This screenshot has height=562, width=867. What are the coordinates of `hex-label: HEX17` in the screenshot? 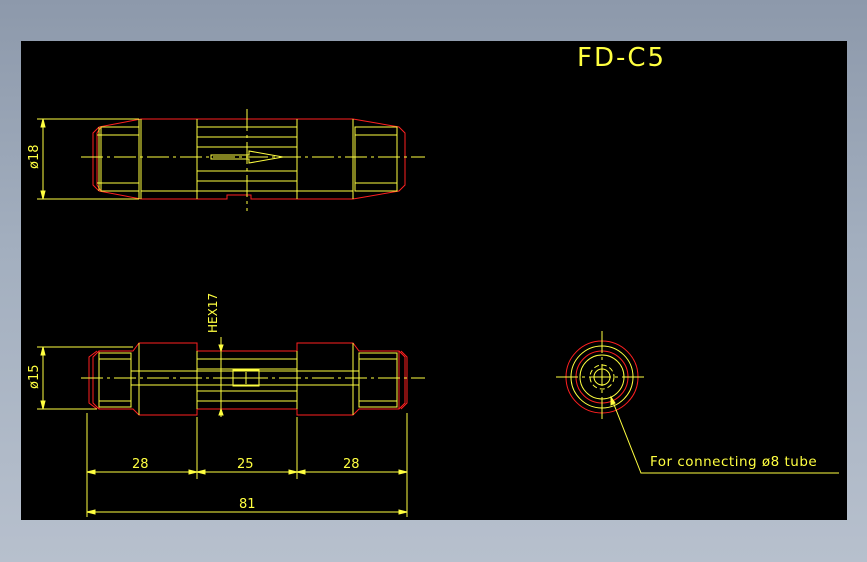 It's located at (213, 313).